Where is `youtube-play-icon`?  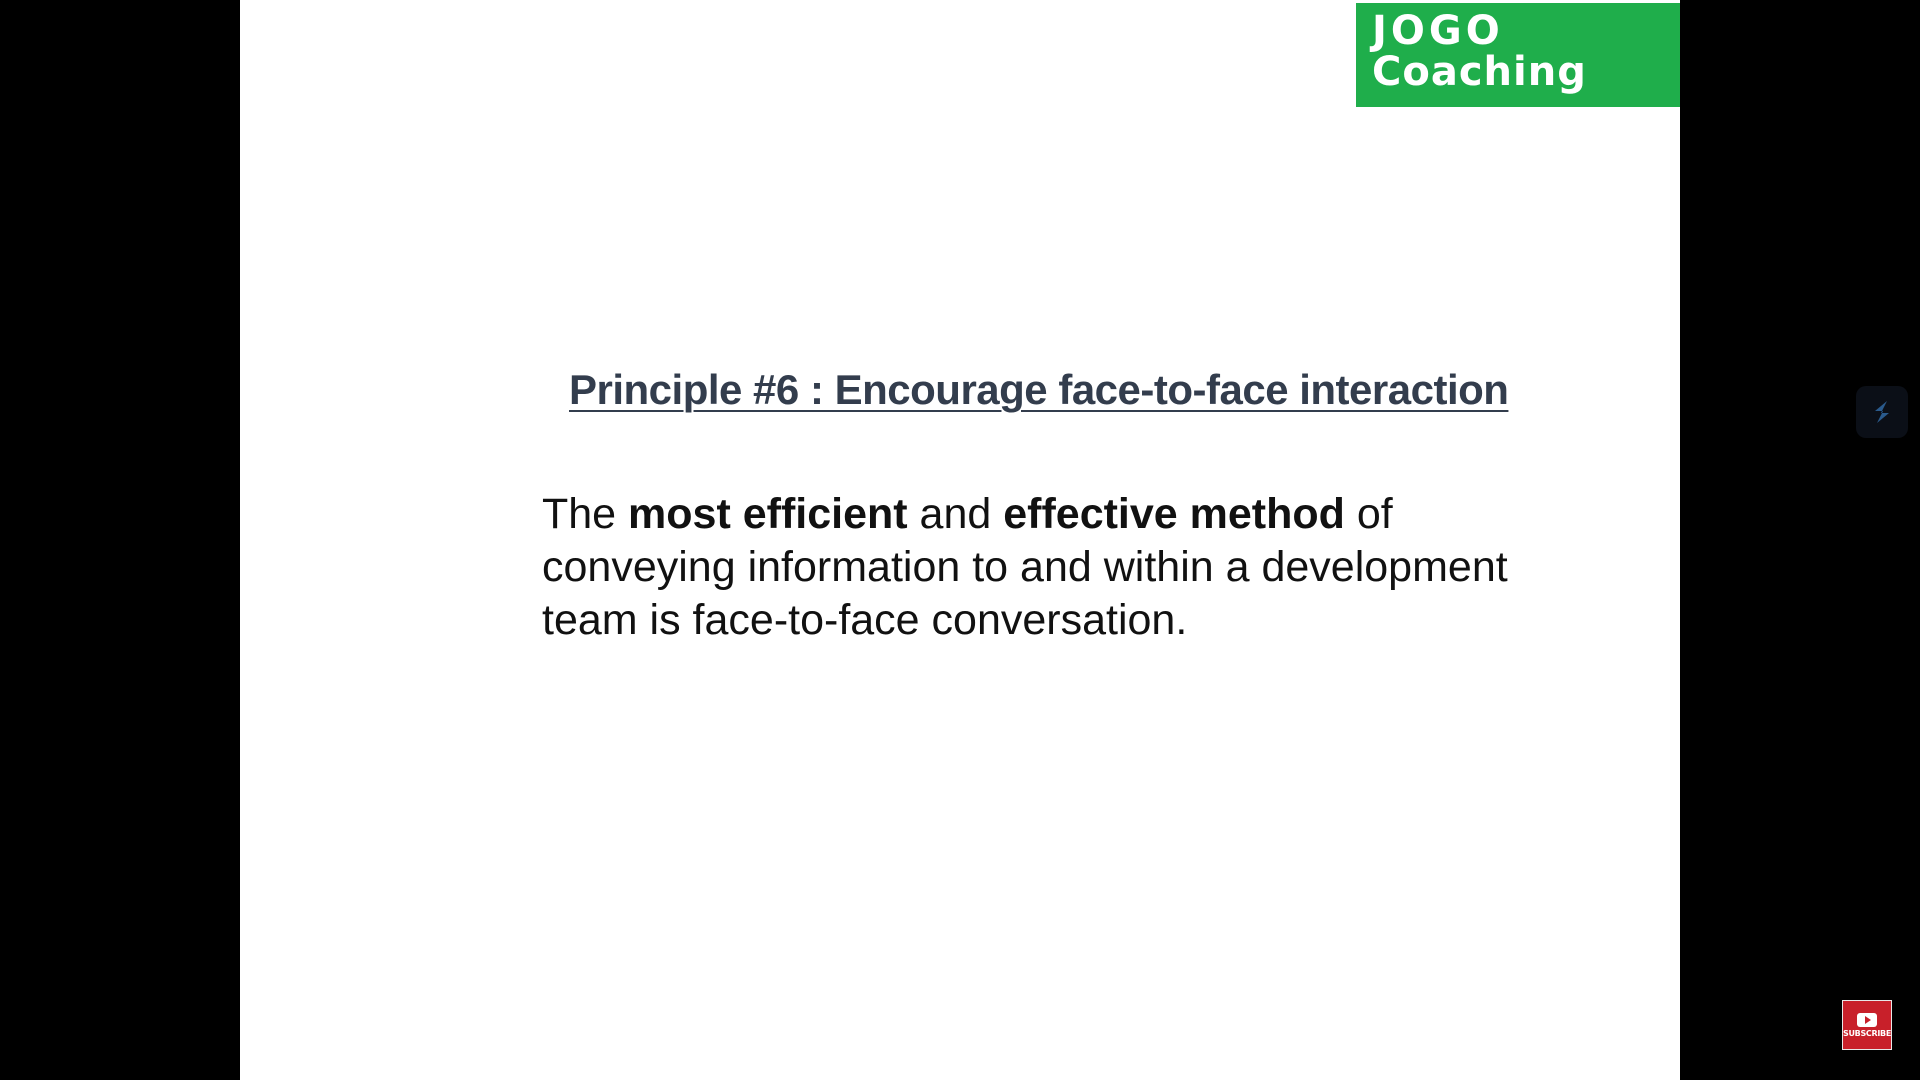 youtube-play-icon is located at coordinates (1867, 1019).